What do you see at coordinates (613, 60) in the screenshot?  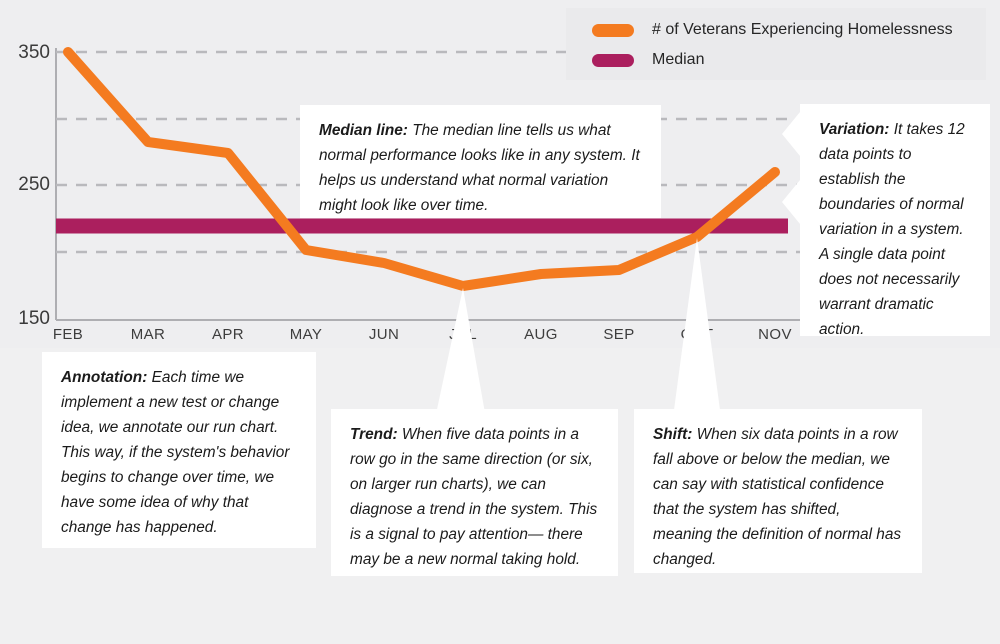 I see `legend-swatch-magenta` at bounding box center [613, 60].